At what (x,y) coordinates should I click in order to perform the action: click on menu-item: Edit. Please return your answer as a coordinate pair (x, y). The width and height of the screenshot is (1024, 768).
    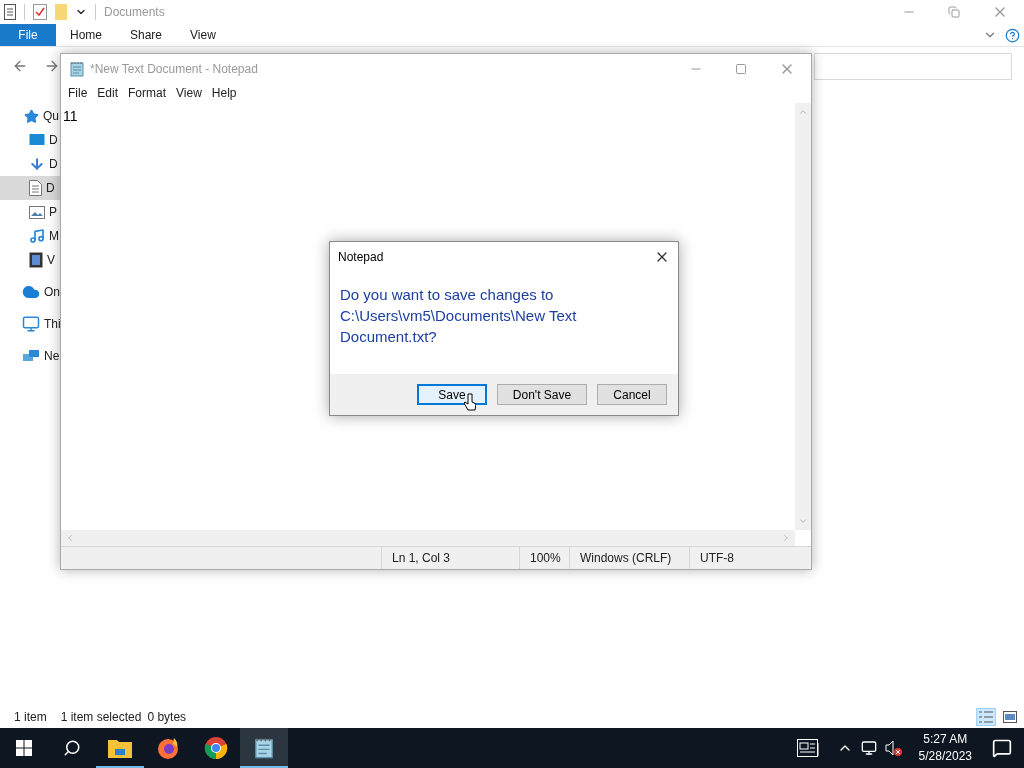
    Looking at the image, I should click on (108, 93).